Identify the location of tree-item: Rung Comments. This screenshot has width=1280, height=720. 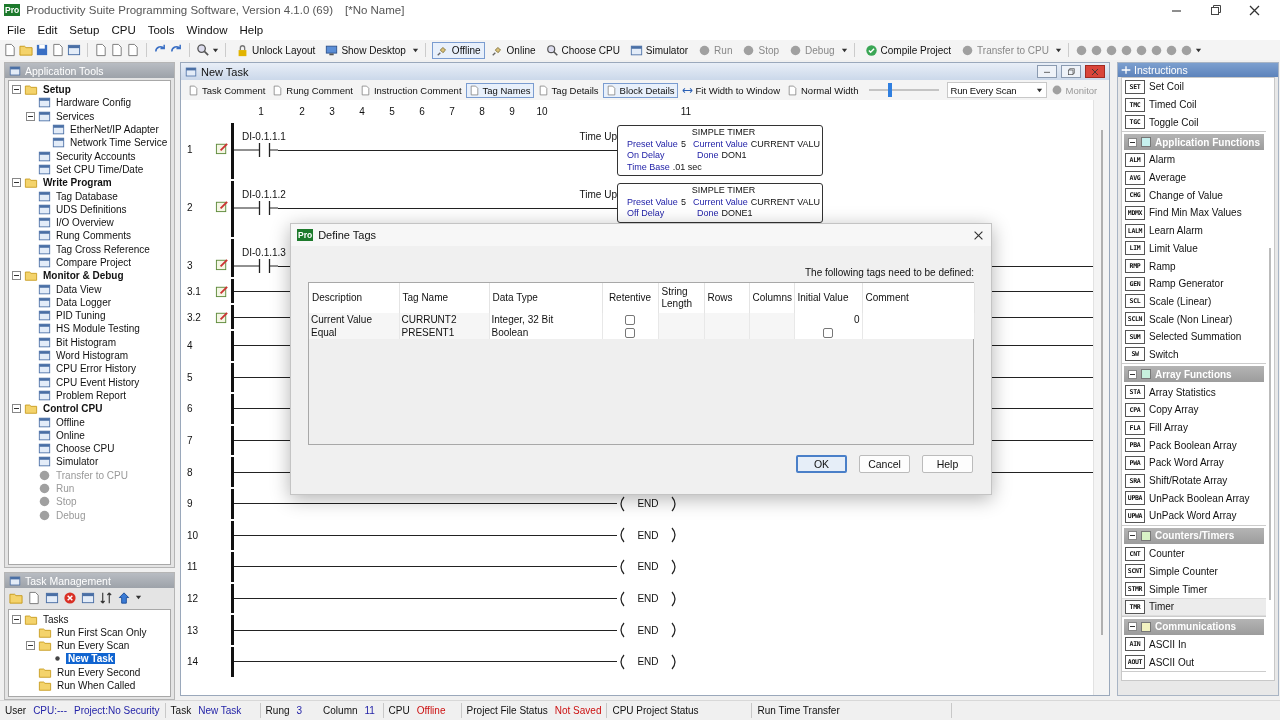
(94, 236).